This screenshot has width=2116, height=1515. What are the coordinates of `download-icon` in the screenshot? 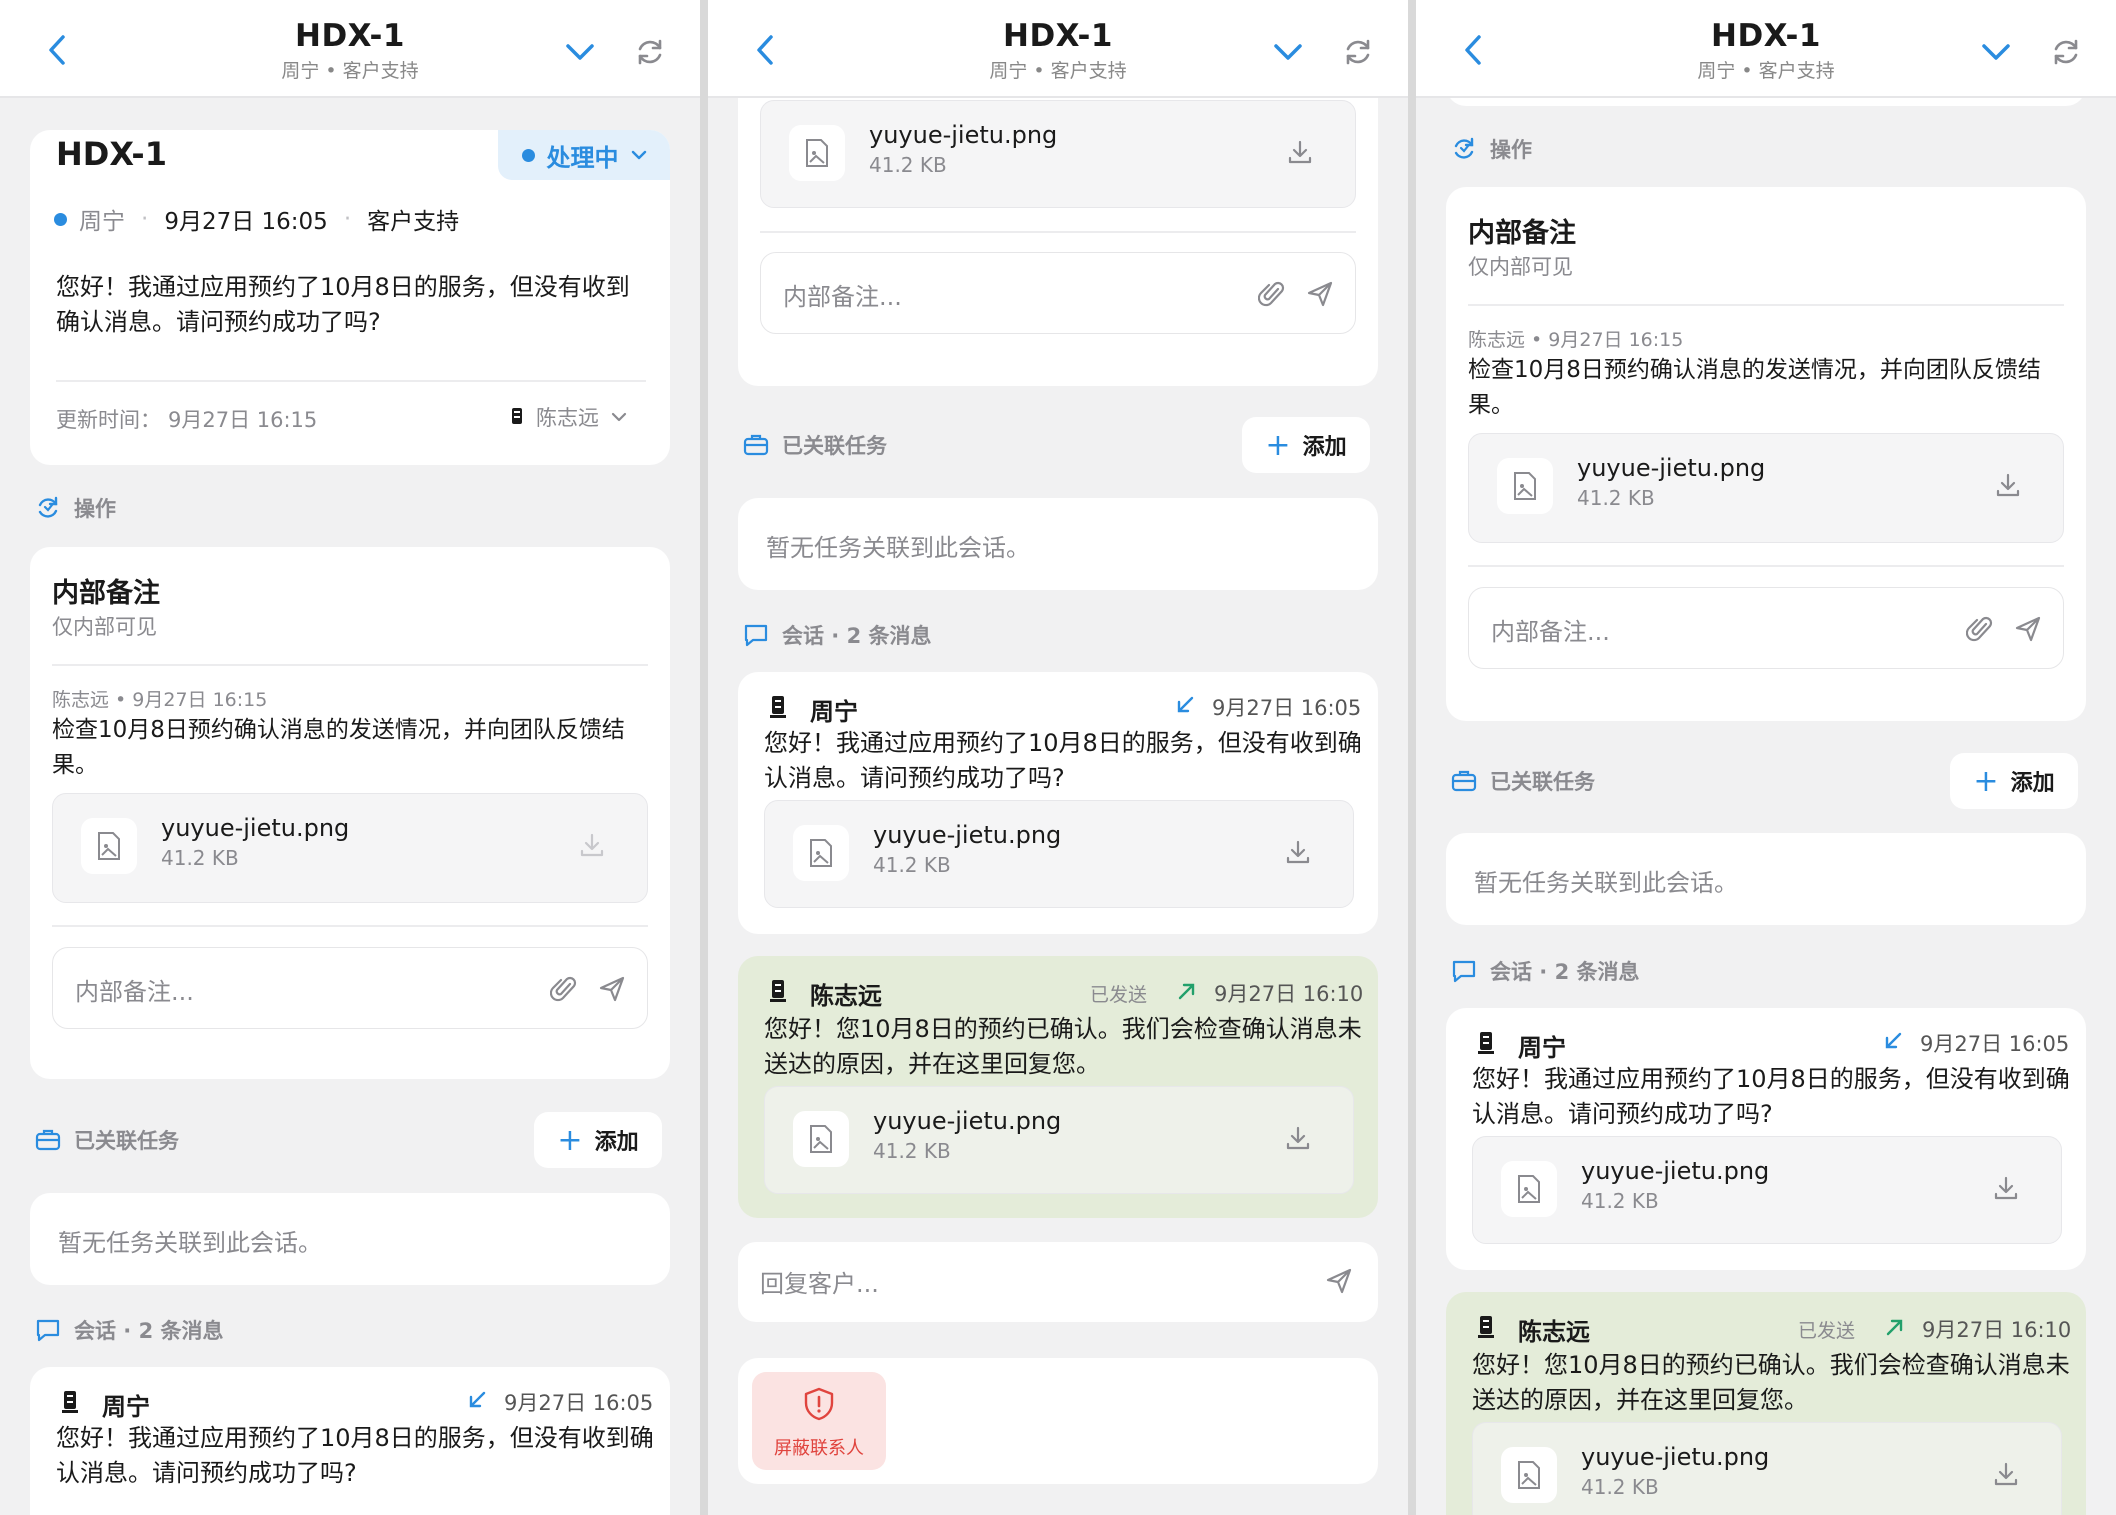 It's located at (2008, 485).